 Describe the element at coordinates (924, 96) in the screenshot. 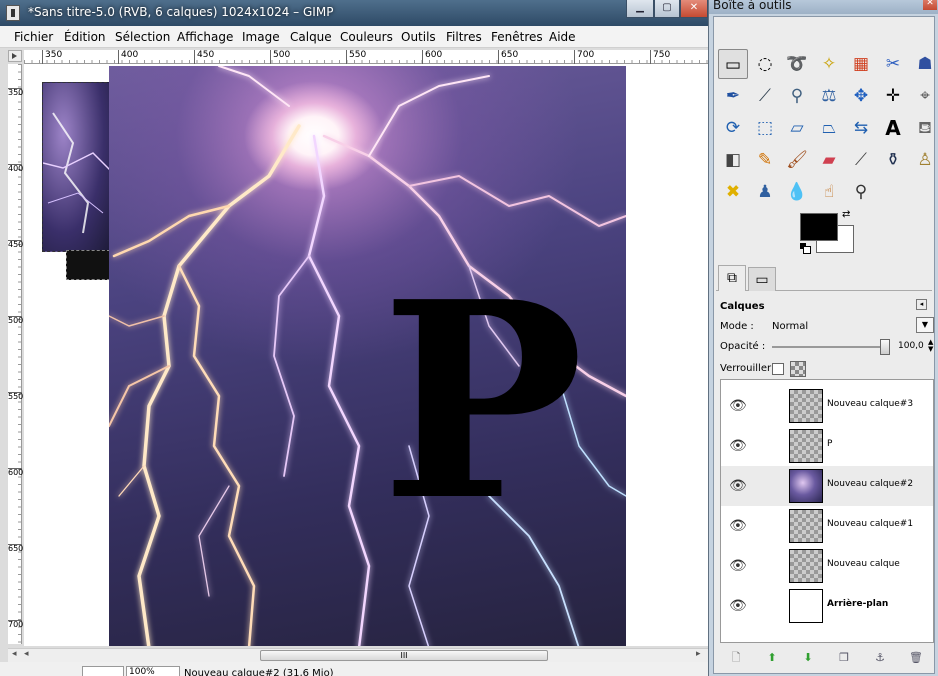

I see `crop-icon: ⌖` at that location.